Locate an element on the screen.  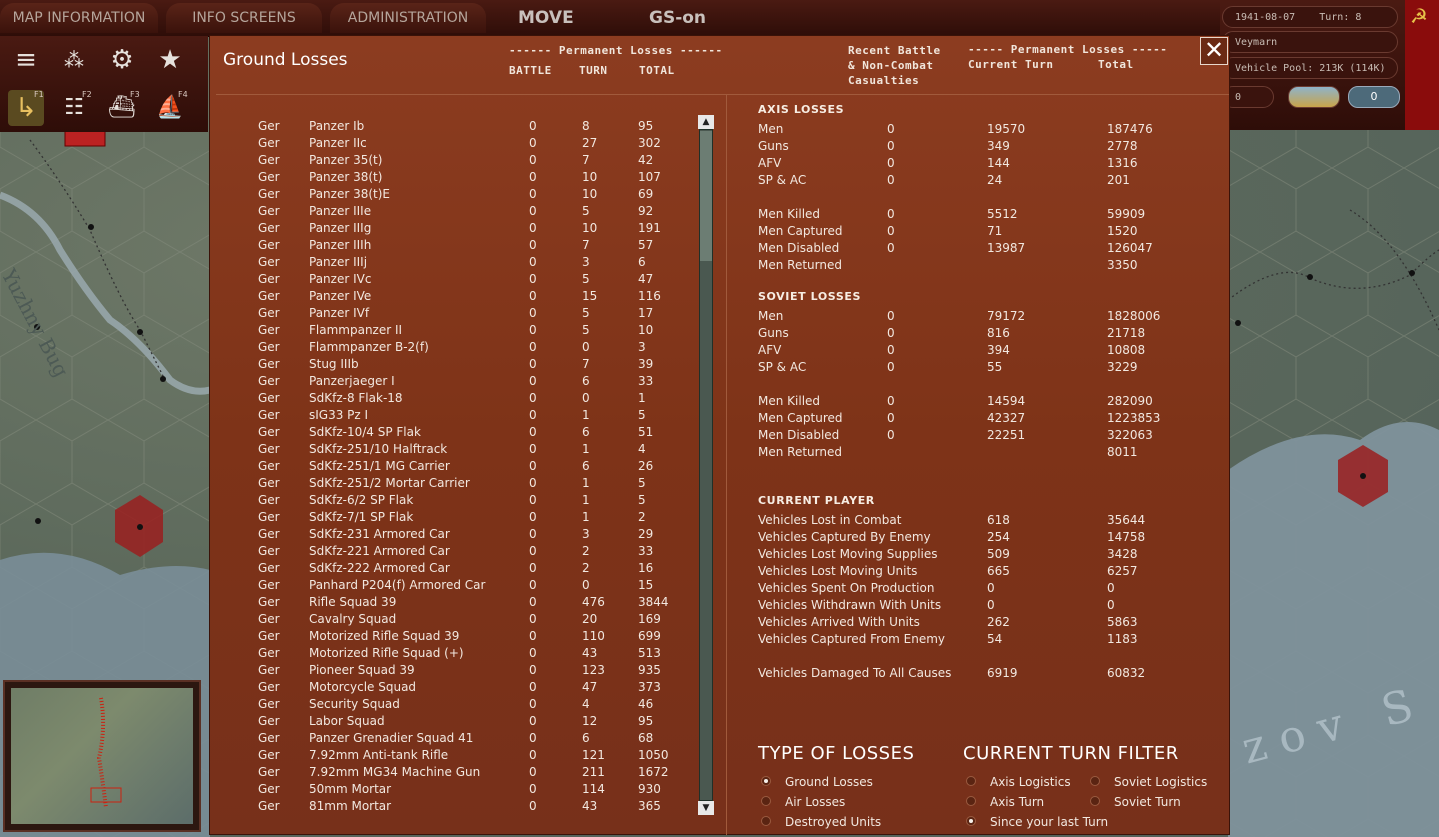
turn-filter-option: Soviet Turn is located at coordinates (1160, 802).